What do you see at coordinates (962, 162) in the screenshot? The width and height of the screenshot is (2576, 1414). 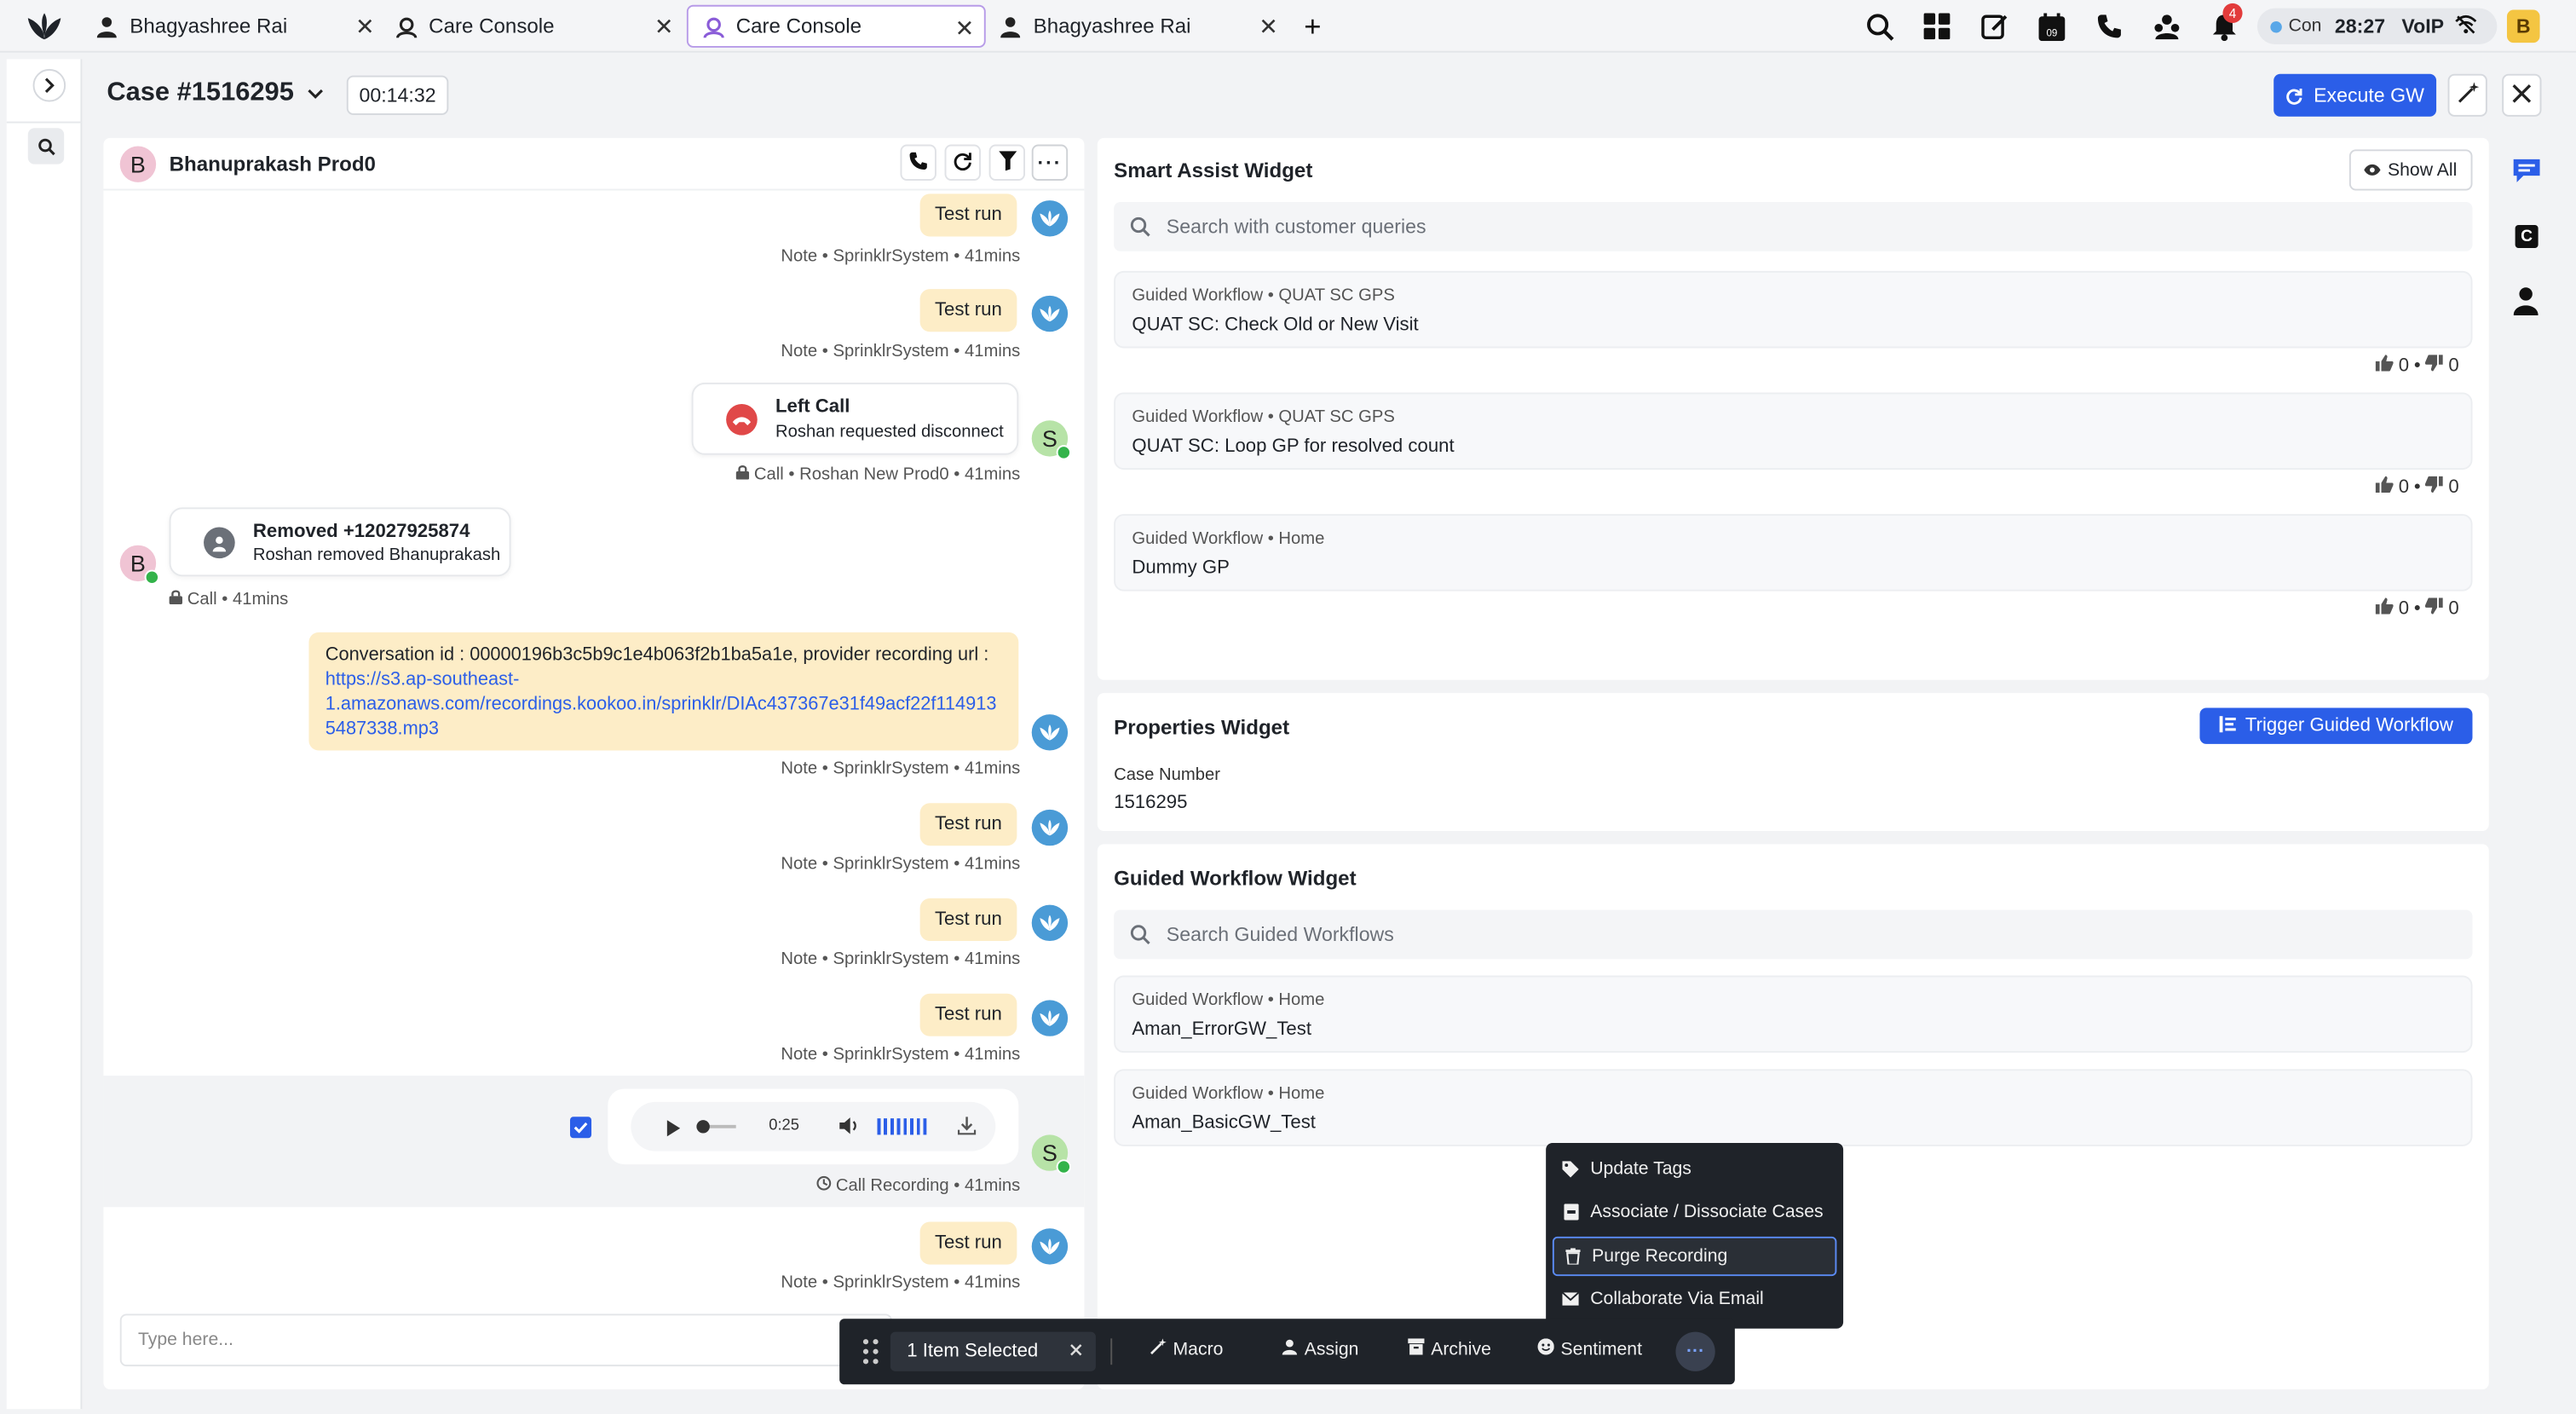 I see `refresh-button` at bounding box center [962, 162].